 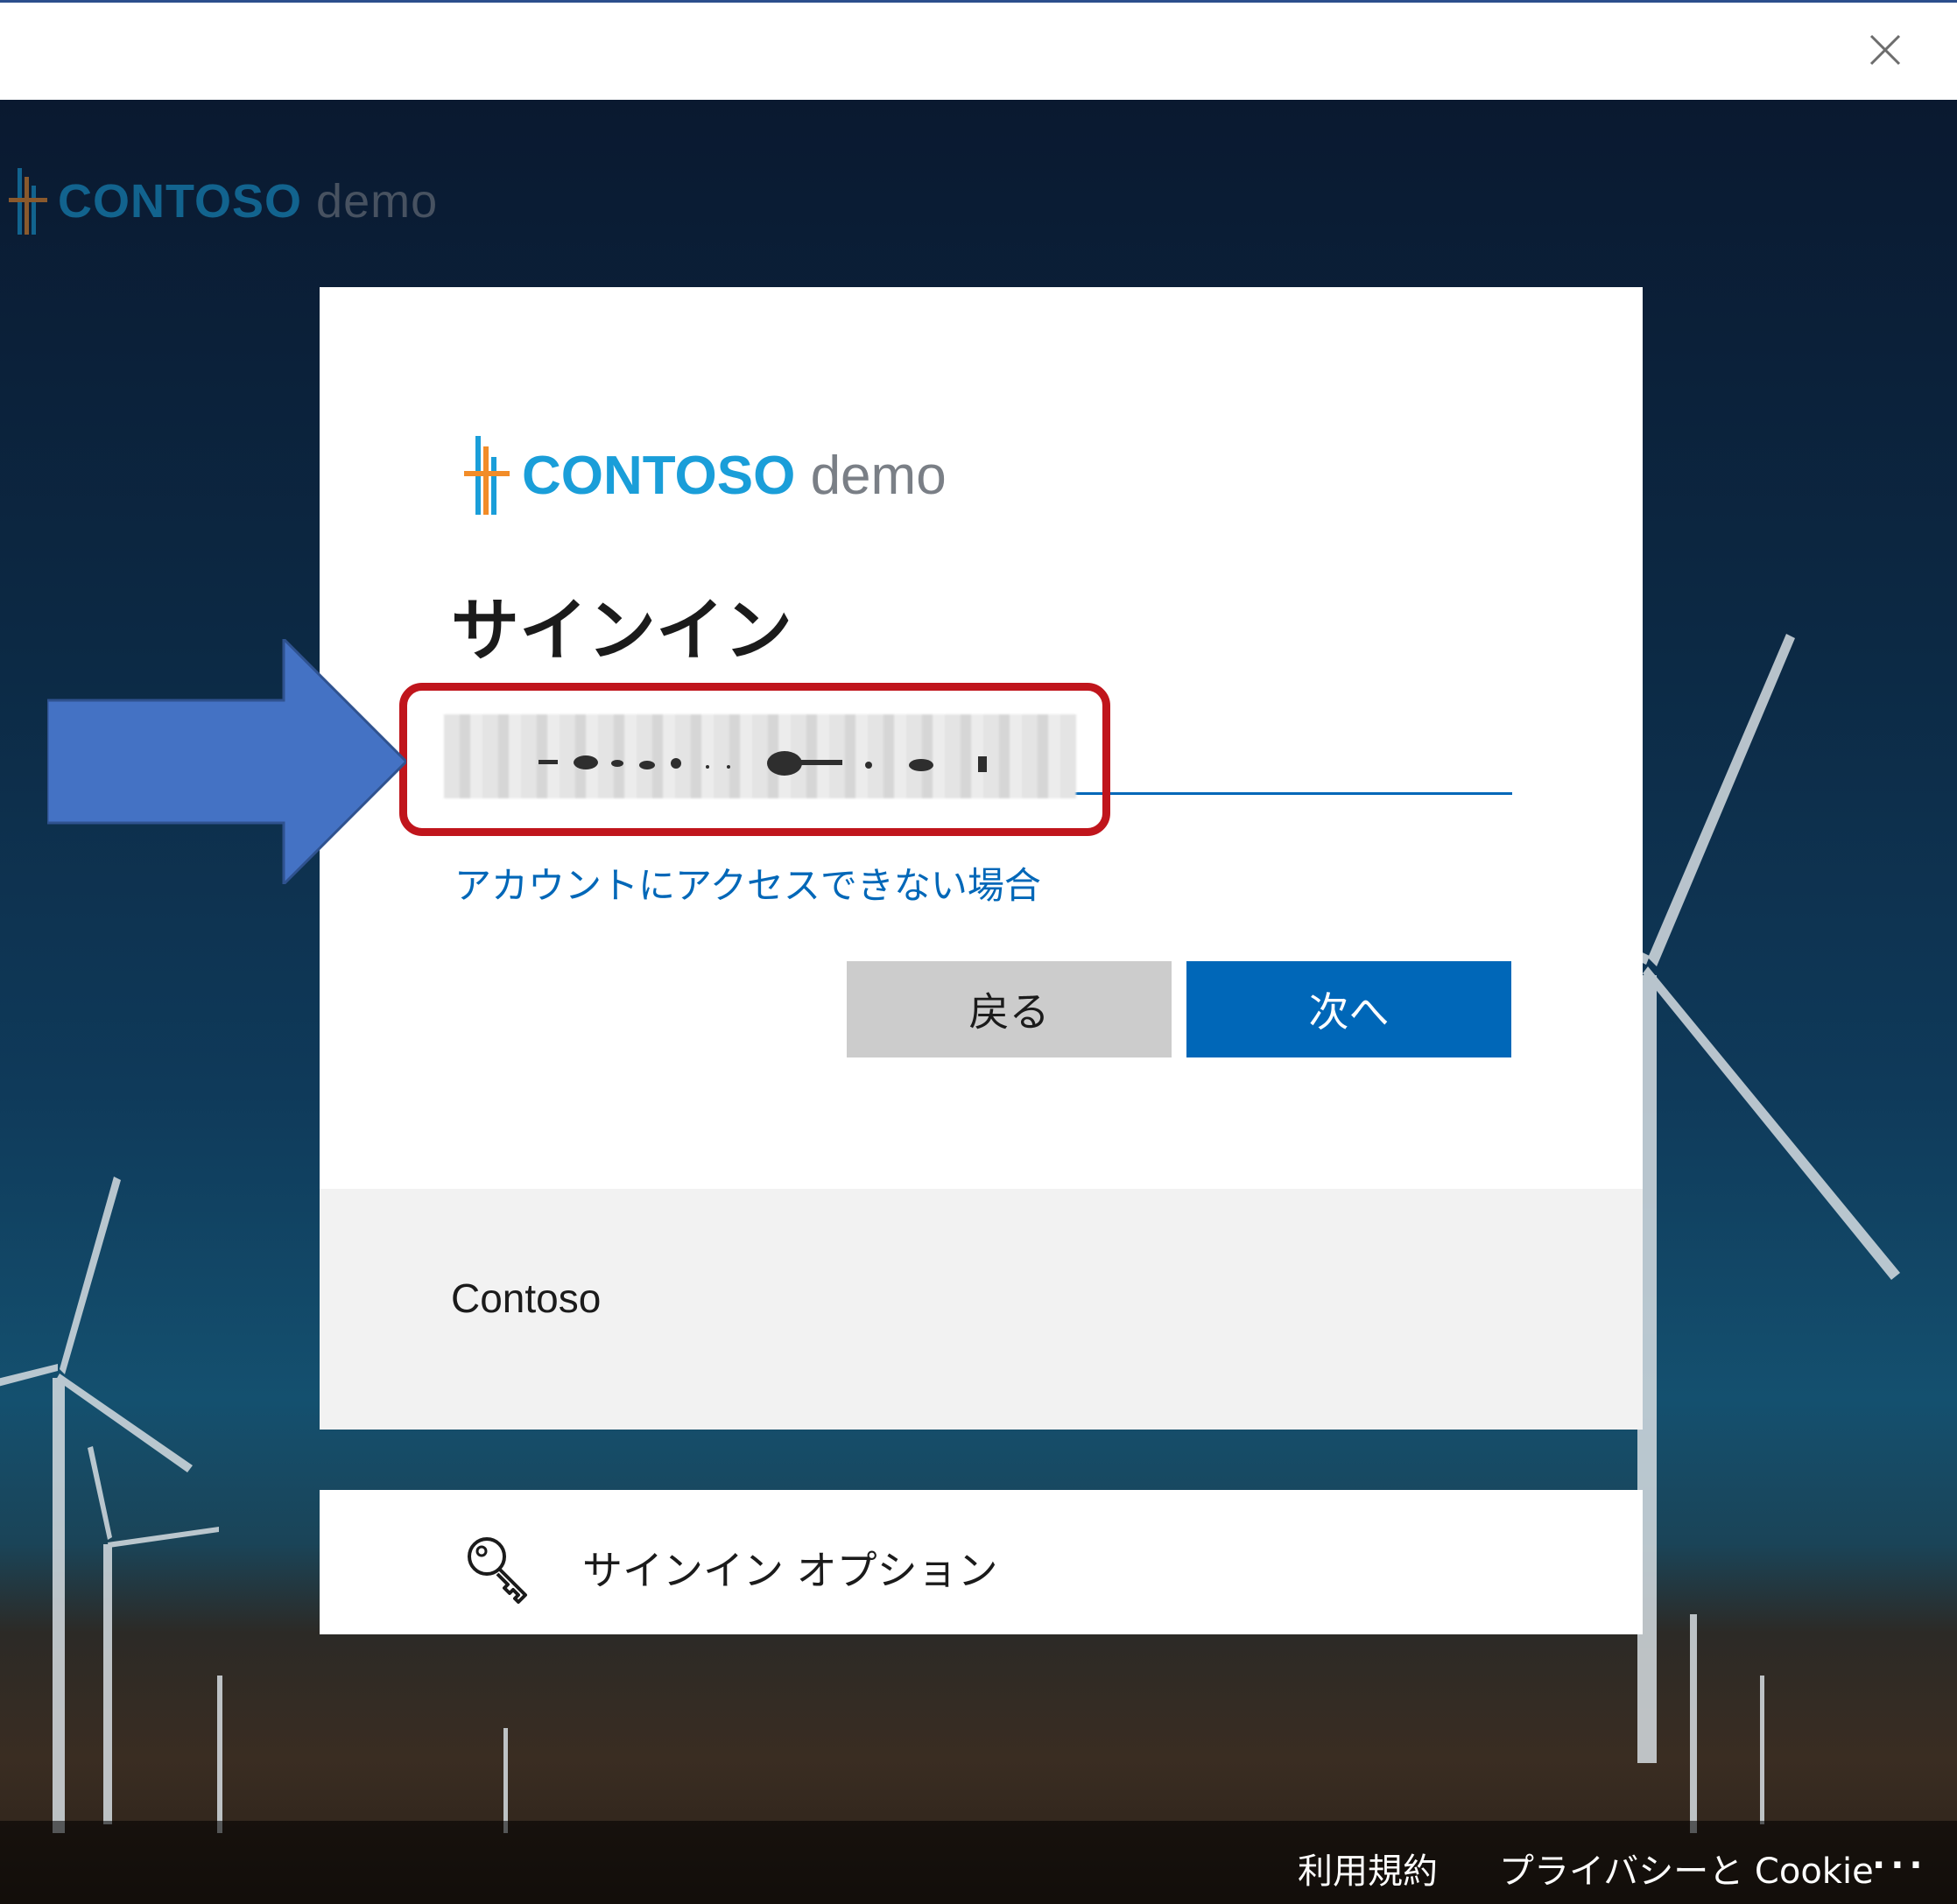 What do you see at coordinates (982, 1309) in the screenshot?
I see `tenant-branding: Contoso` at bounding box center [982, 1309].